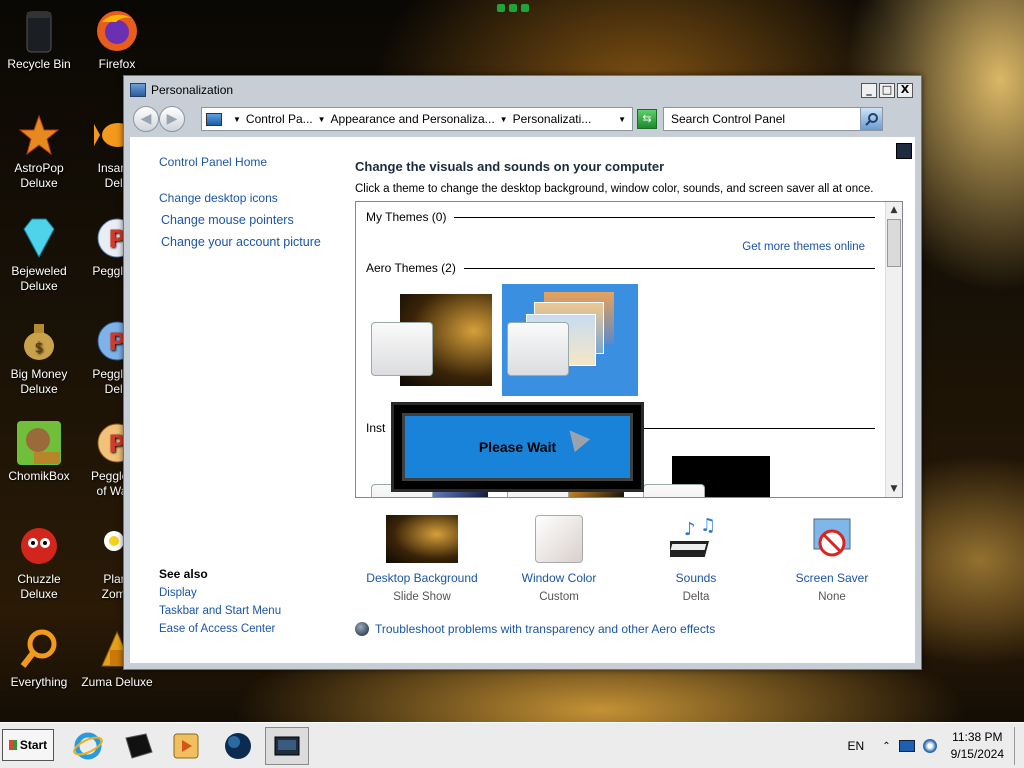  What do you see at coordinates (929, 746) in the screenshot?
I see `volume-icon` at bounding box center [929, 746].